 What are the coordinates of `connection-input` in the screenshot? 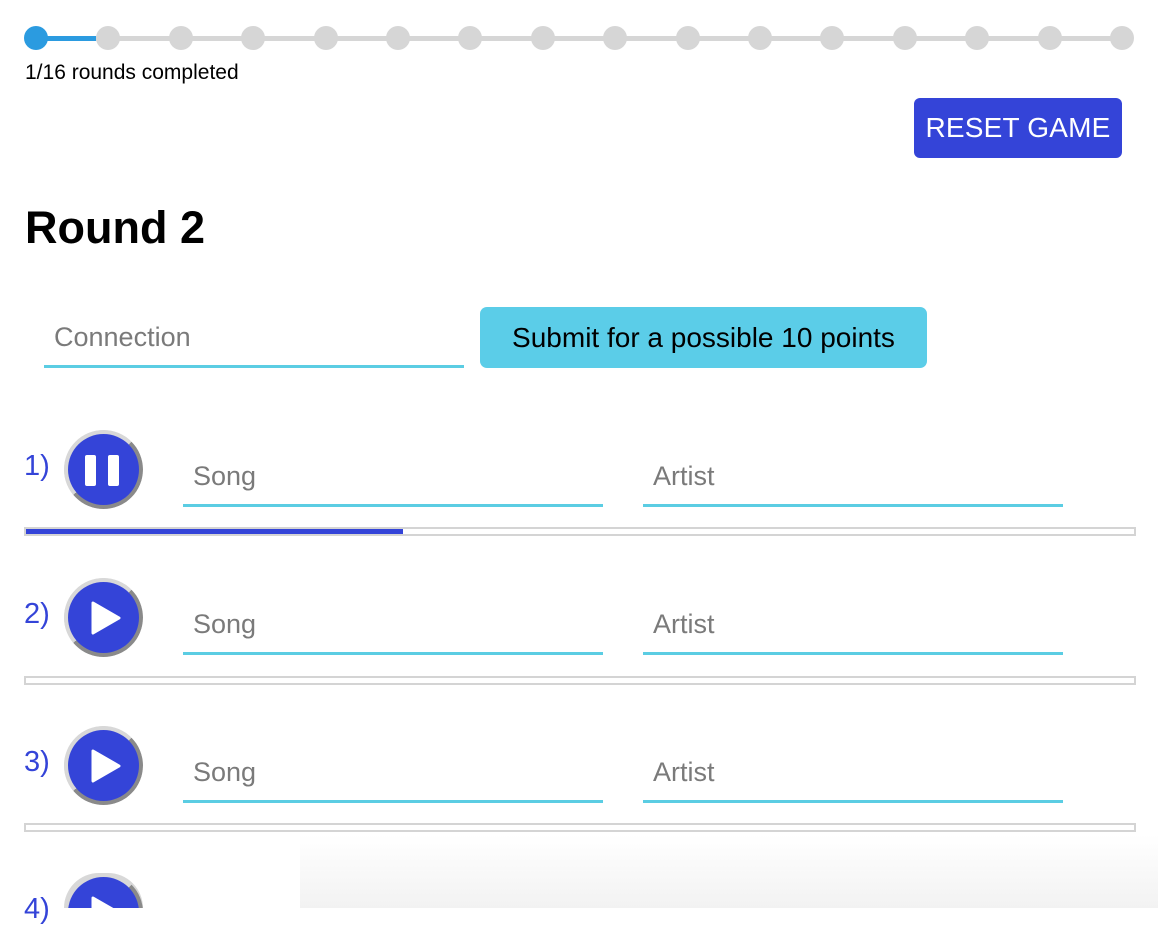 It's located at (254, 339).